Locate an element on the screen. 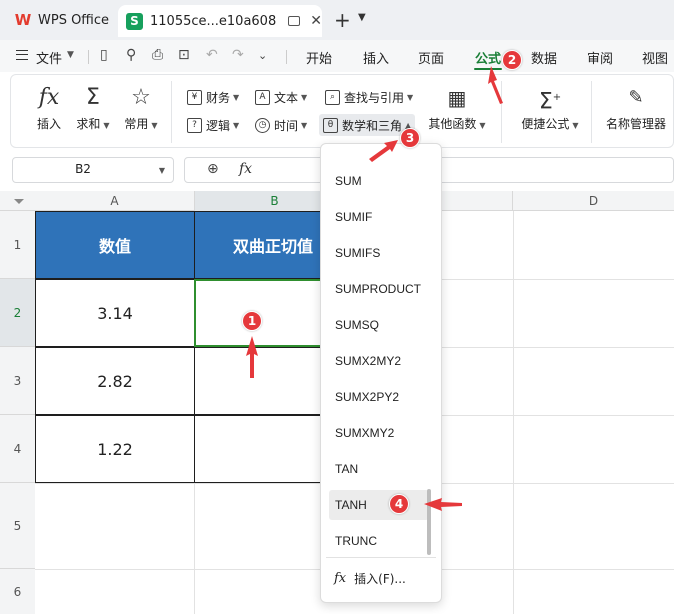 Image resolution: width=674 pixels, height=614 pixels. finance-icon: ¥ is located at coordinates (194, 97).